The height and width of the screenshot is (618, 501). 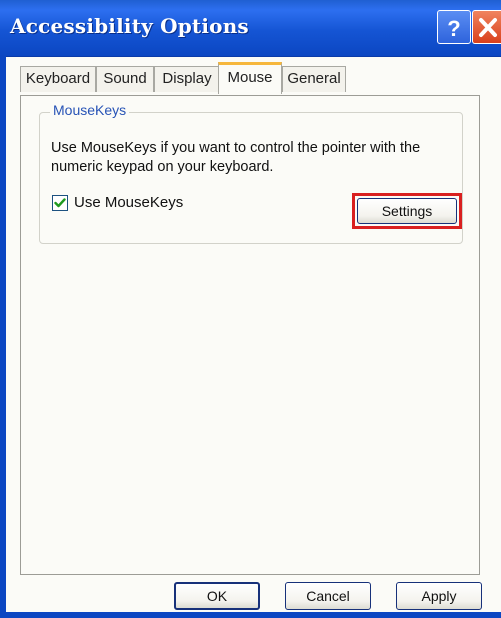 What do you see at coordinates (58, 79) in the screenshot?
I see `tab-keyboard: Keyboard` at bounding box center [58, 79].